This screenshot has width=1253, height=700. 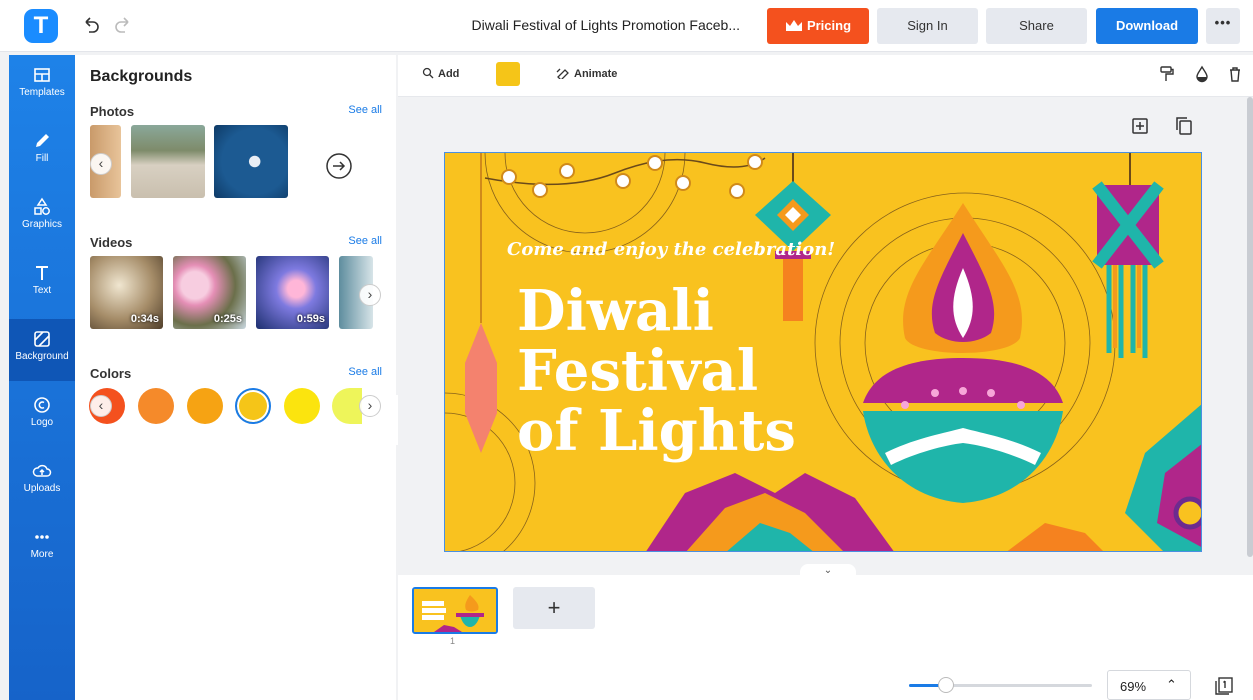 What do you see at coordinates (508, 74) in the screenshot?
I see `fill-color-button` at bounding box center [508, 74].